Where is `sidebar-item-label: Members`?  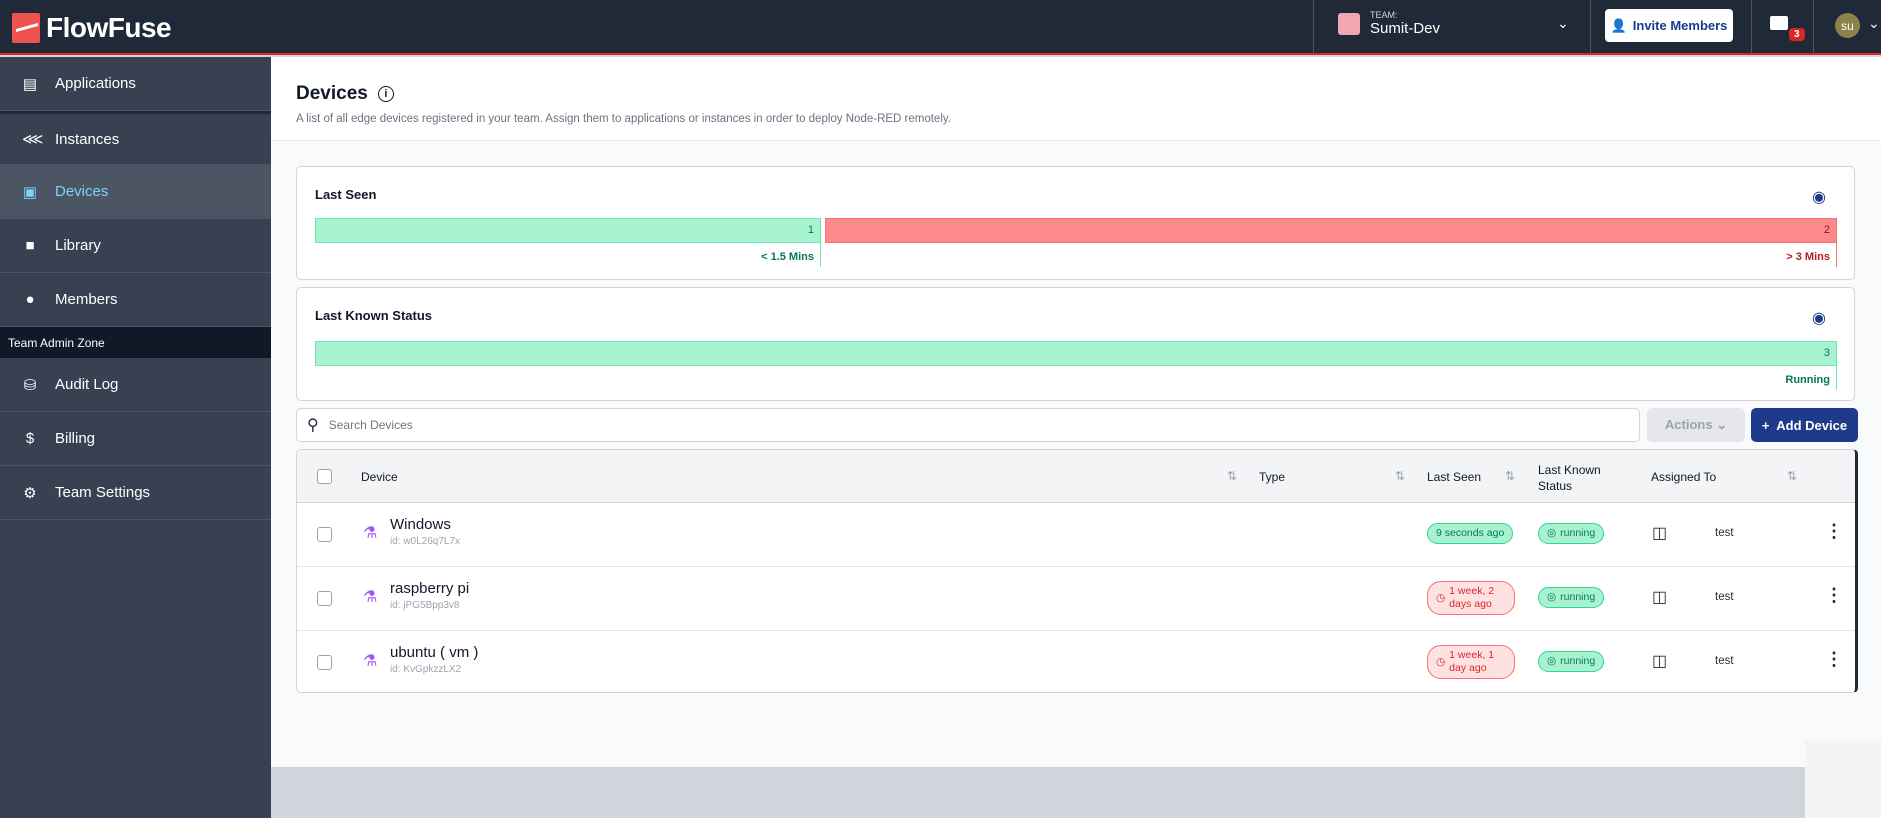
sidebar-item-label: Members is located at coordinates (86, 299).